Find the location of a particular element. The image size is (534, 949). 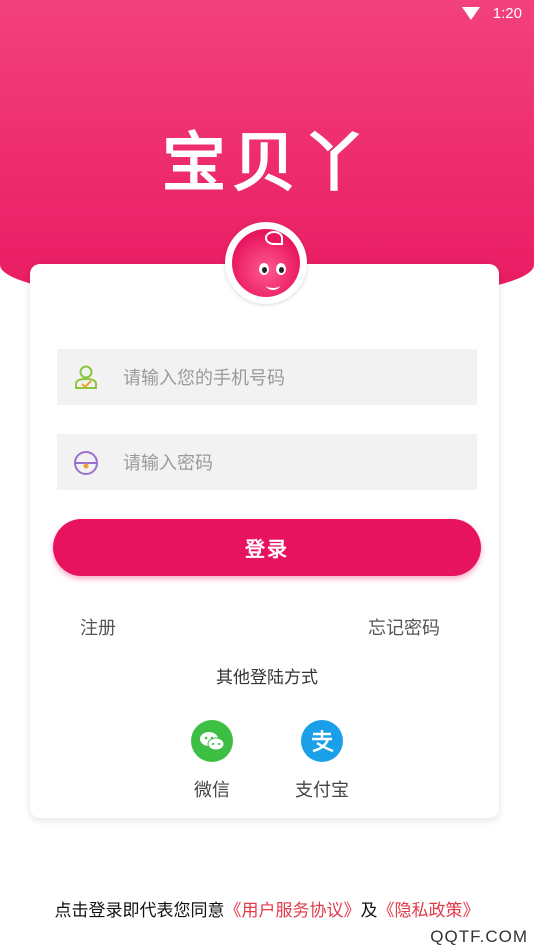

wifi-icon is located at coordinates (471, 13).